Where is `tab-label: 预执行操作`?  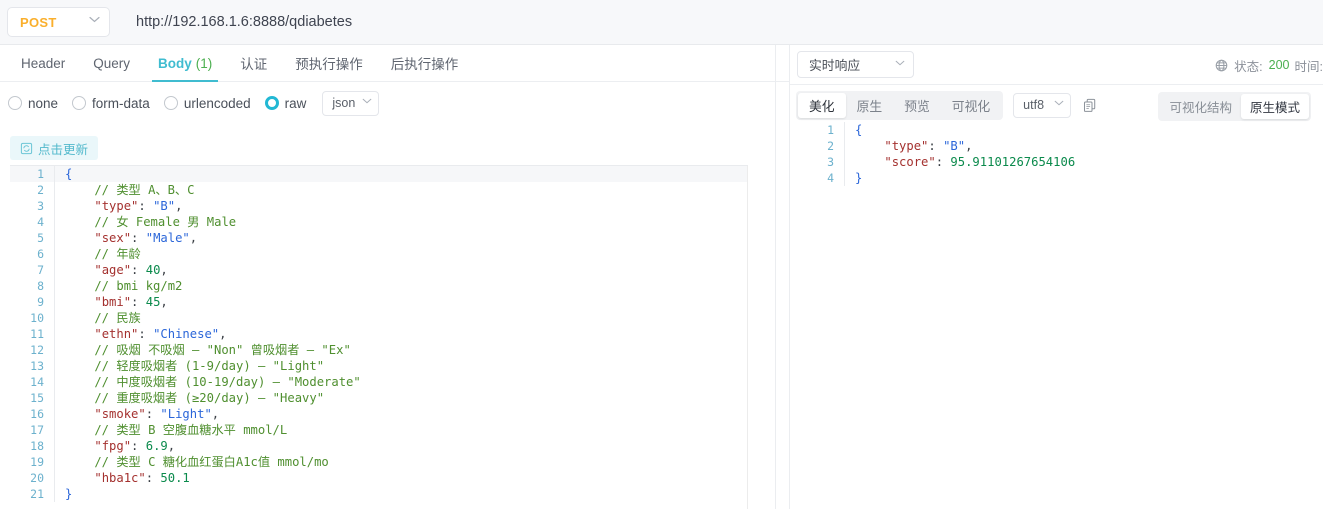
tab-label: 预执行操作 is located at coordinates (329, 64).